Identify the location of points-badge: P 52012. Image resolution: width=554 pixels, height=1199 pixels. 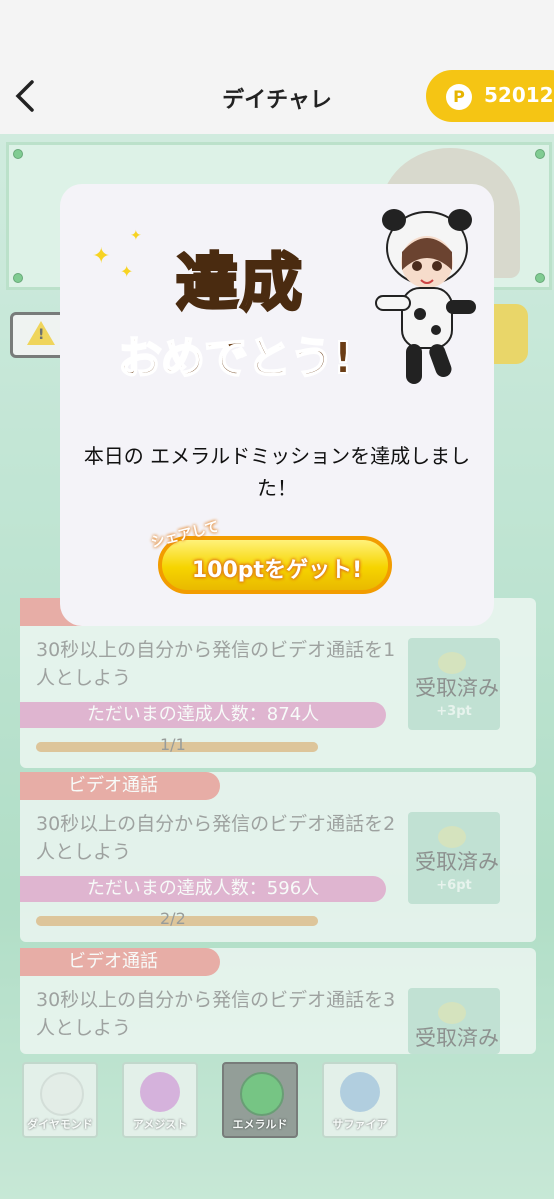
(490, 96).